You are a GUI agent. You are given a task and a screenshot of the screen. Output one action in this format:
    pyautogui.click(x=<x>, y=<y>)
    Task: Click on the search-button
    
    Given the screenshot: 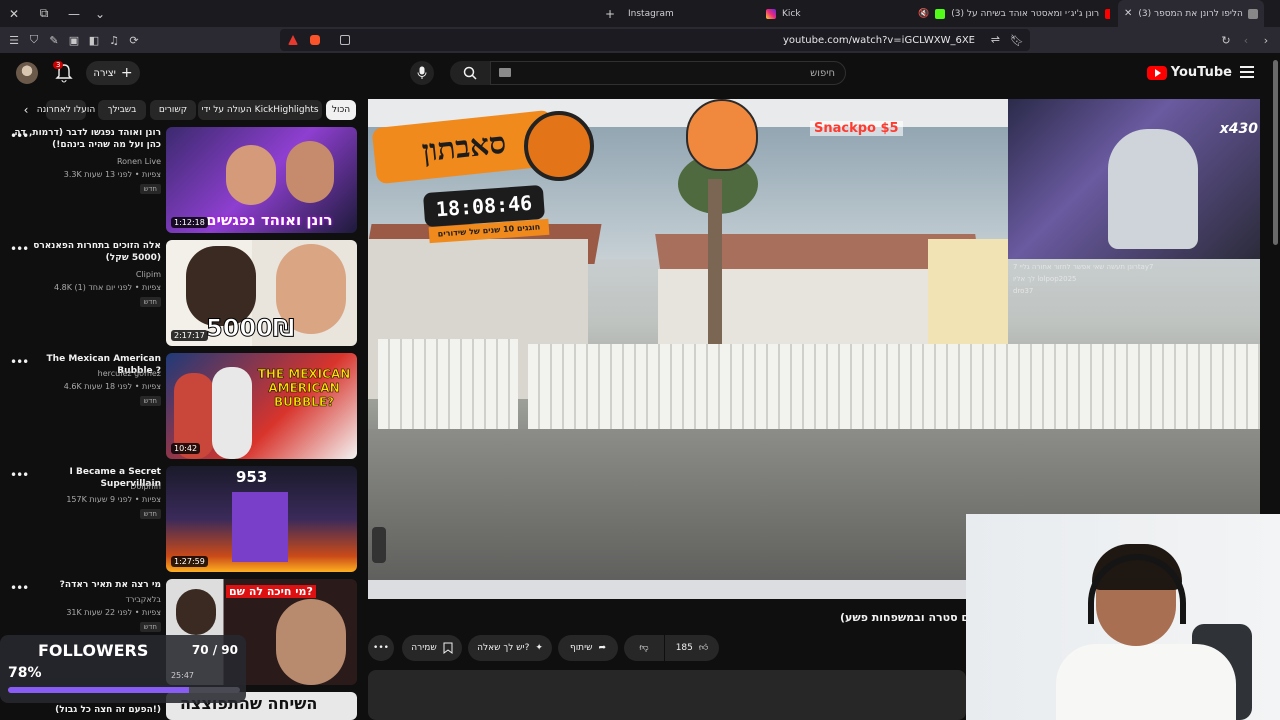 What is the action you would take?
    pyautogui.click(x=470, y=73)
    